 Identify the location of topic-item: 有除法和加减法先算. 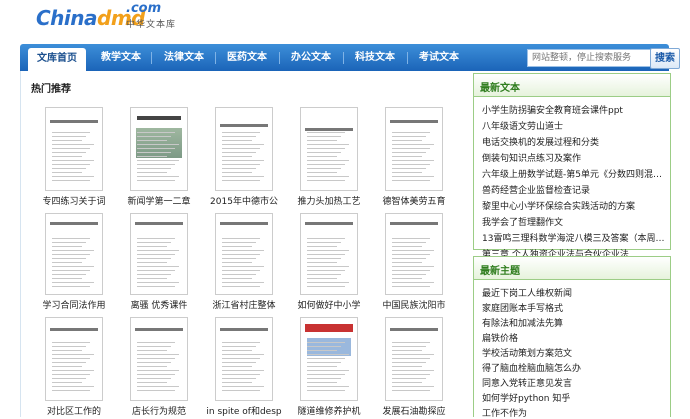
(574, 322).